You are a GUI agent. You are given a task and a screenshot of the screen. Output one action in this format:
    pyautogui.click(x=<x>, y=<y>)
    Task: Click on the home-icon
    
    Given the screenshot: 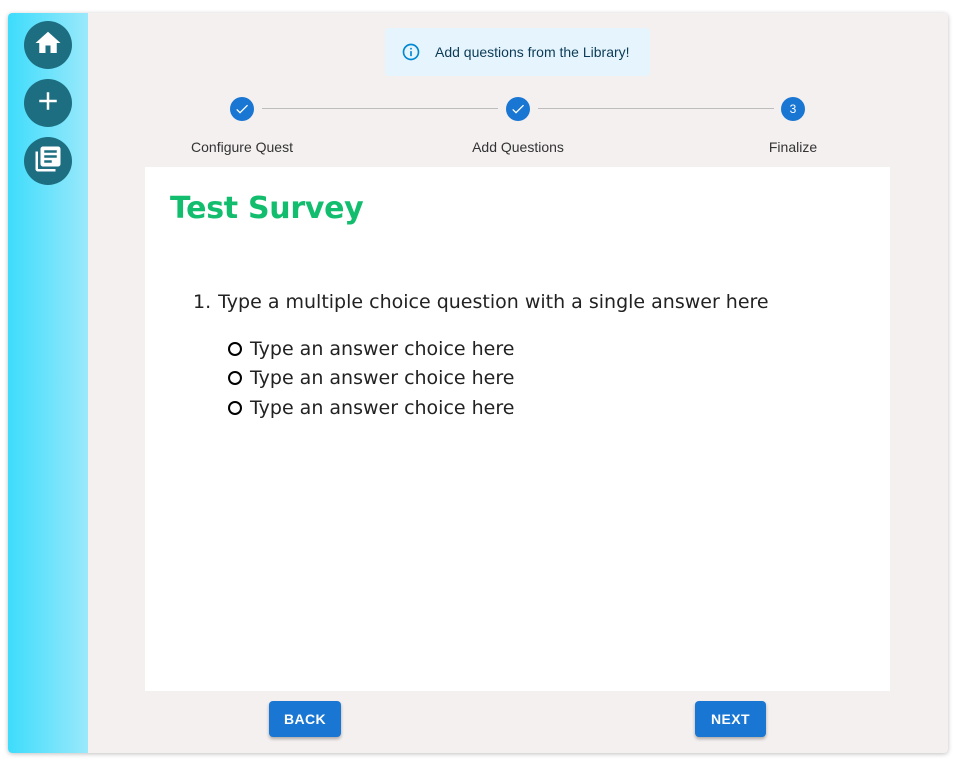 What is the action you would take?
    pyautogui.click(x=48, y=45)
    